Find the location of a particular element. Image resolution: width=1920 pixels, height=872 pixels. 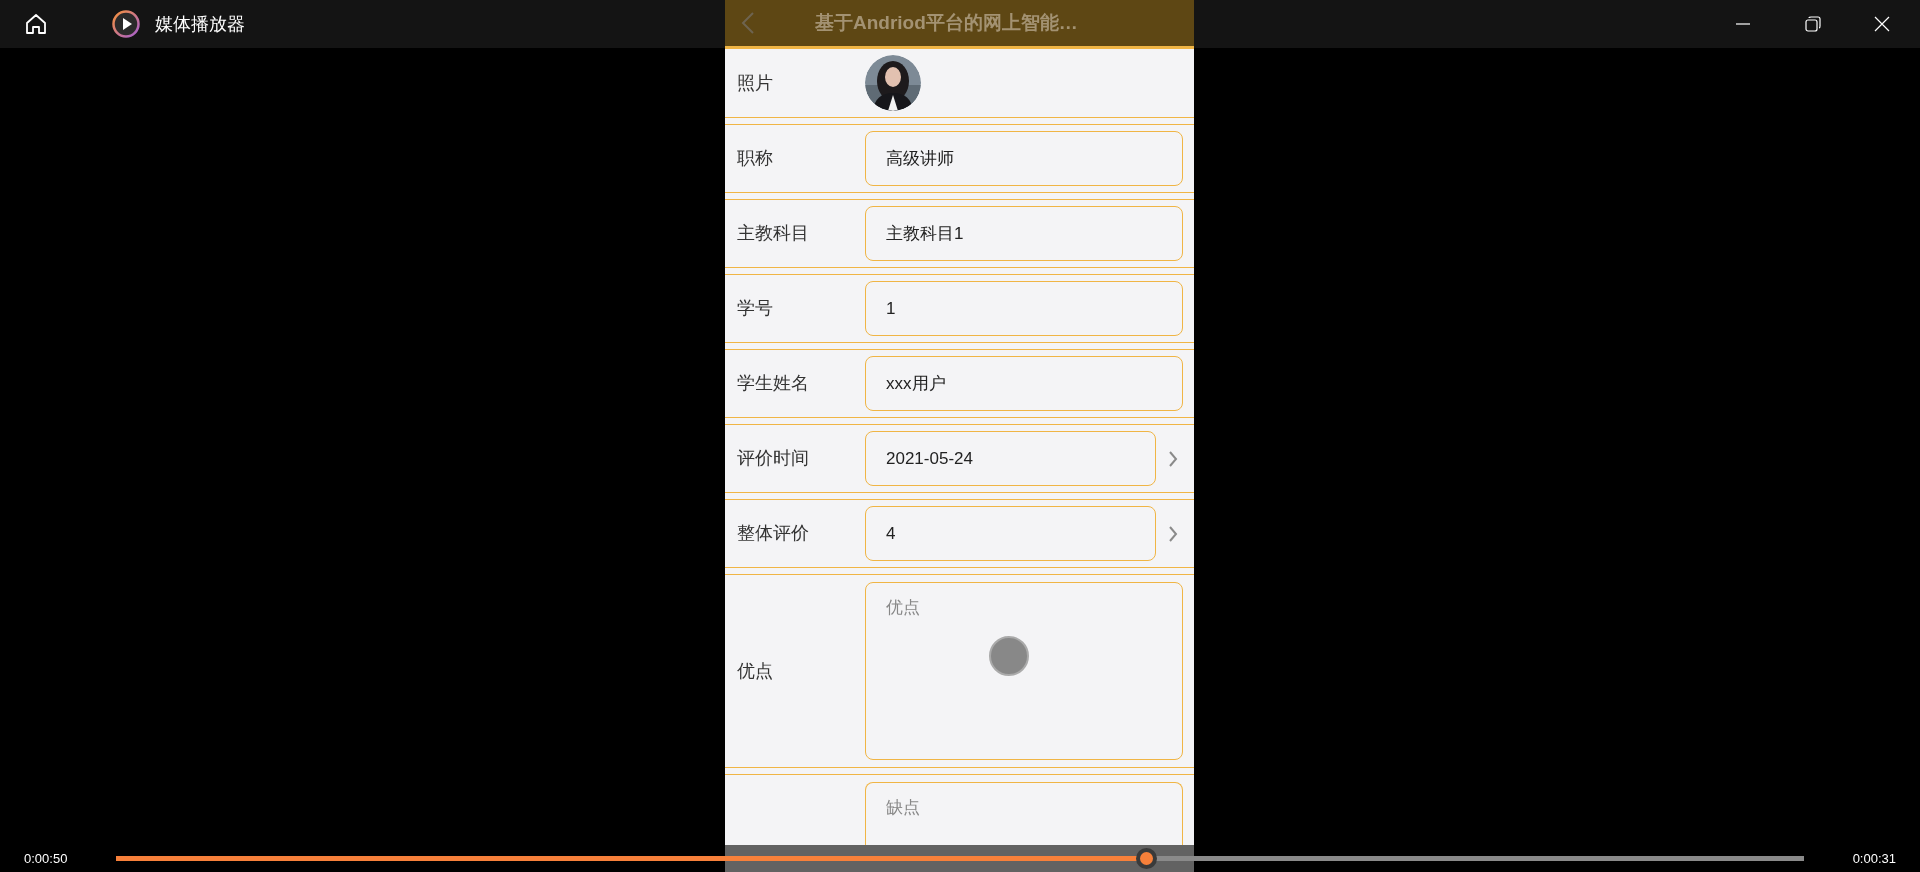

field-label: 照片 is located at coordinates (755, 83).